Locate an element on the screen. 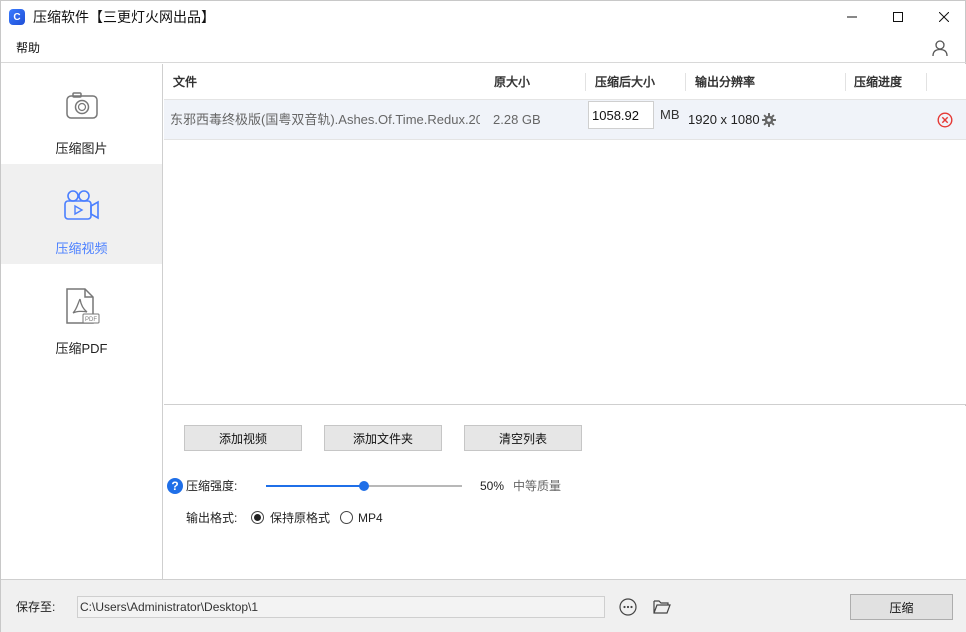 The width and height of the screenshot is (966, 632). menu-bar: 帮助 is located at coordinates (483, 48).